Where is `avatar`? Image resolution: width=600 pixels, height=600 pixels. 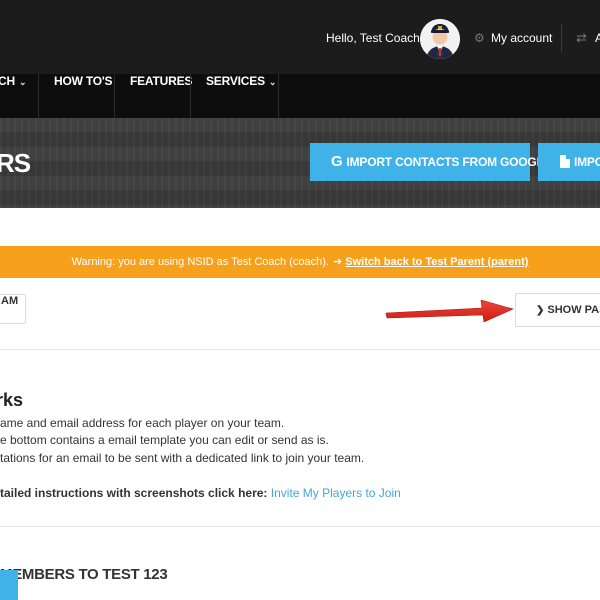
avatar is located at coordinates (440, 39).